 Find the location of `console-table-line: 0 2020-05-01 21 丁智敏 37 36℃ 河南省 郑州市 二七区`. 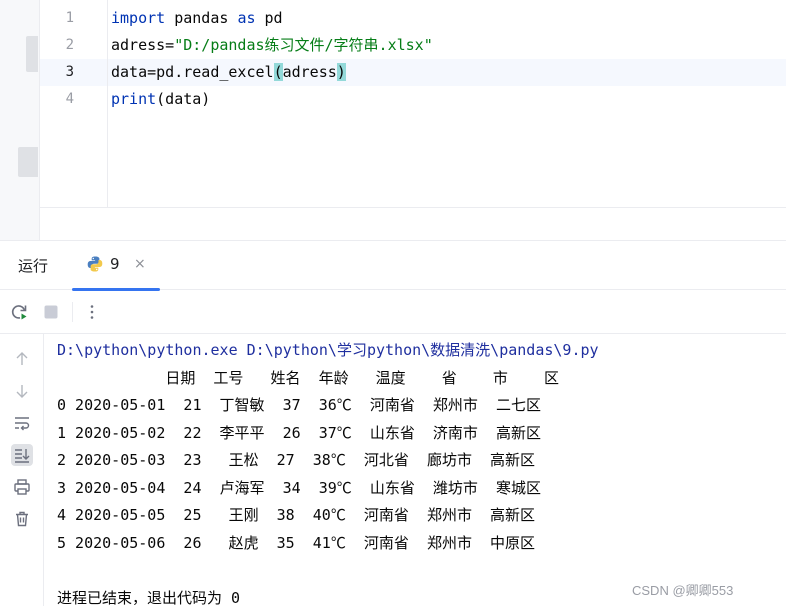

console-table-line: 0 2020-05-01 21 丁智敏 37 36℃ 河南省 郑州市 二七区 is located at coordinates (299, 405).